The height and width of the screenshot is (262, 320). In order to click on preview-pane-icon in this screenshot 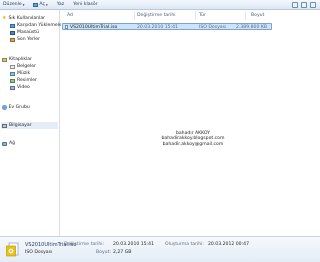, I will do `click(304, 5)`.